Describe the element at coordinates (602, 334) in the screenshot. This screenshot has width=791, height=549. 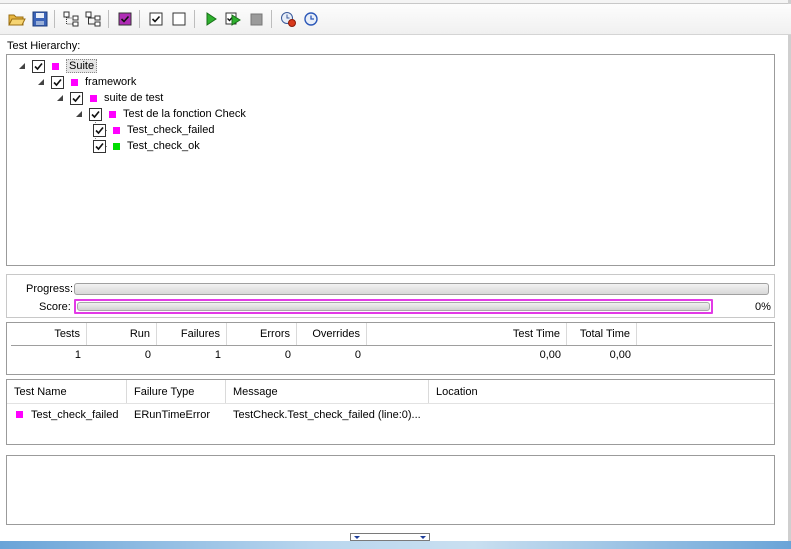
I see `col-header-total-time: Total Time` at that location.